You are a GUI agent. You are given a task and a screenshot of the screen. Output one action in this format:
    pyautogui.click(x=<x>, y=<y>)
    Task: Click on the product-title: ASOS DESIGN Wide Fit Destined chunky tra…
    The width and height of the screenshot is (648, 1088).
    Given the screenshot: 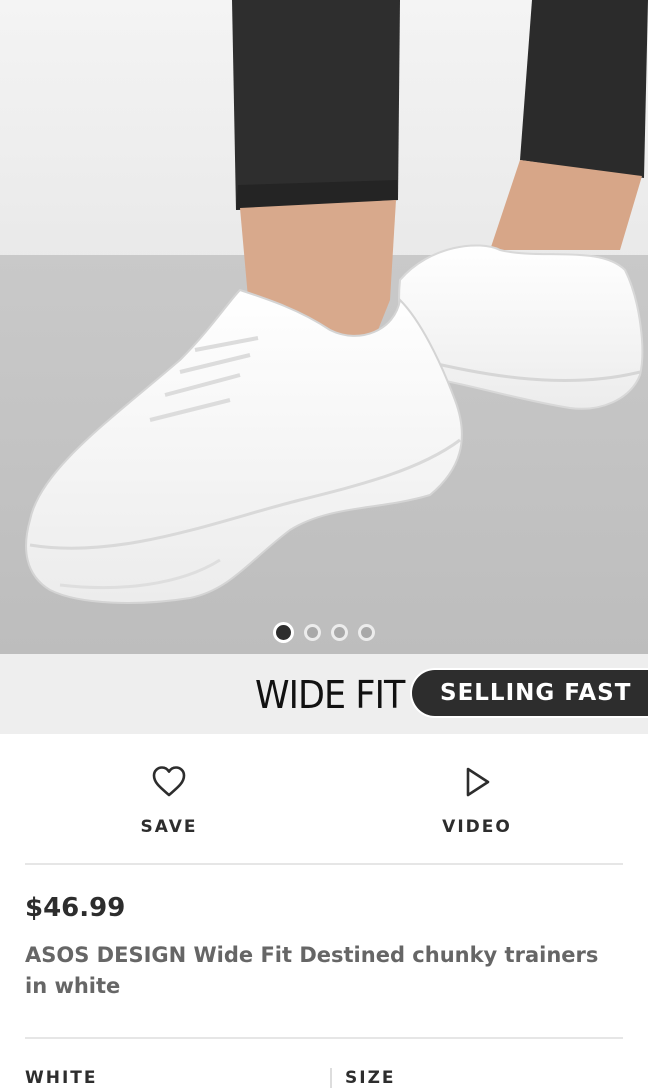 What is the action you would take?
    pyautogui.click(x=312, y=970)
    